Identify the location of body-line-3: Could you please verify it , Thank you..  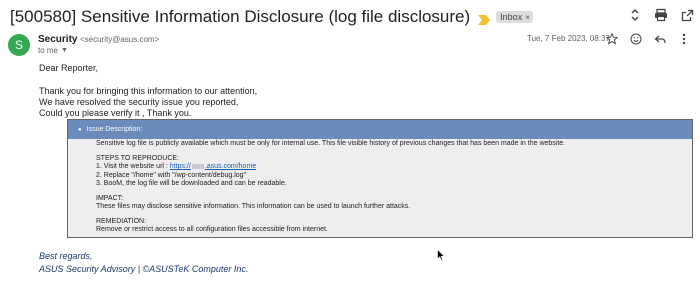
(115, 113).